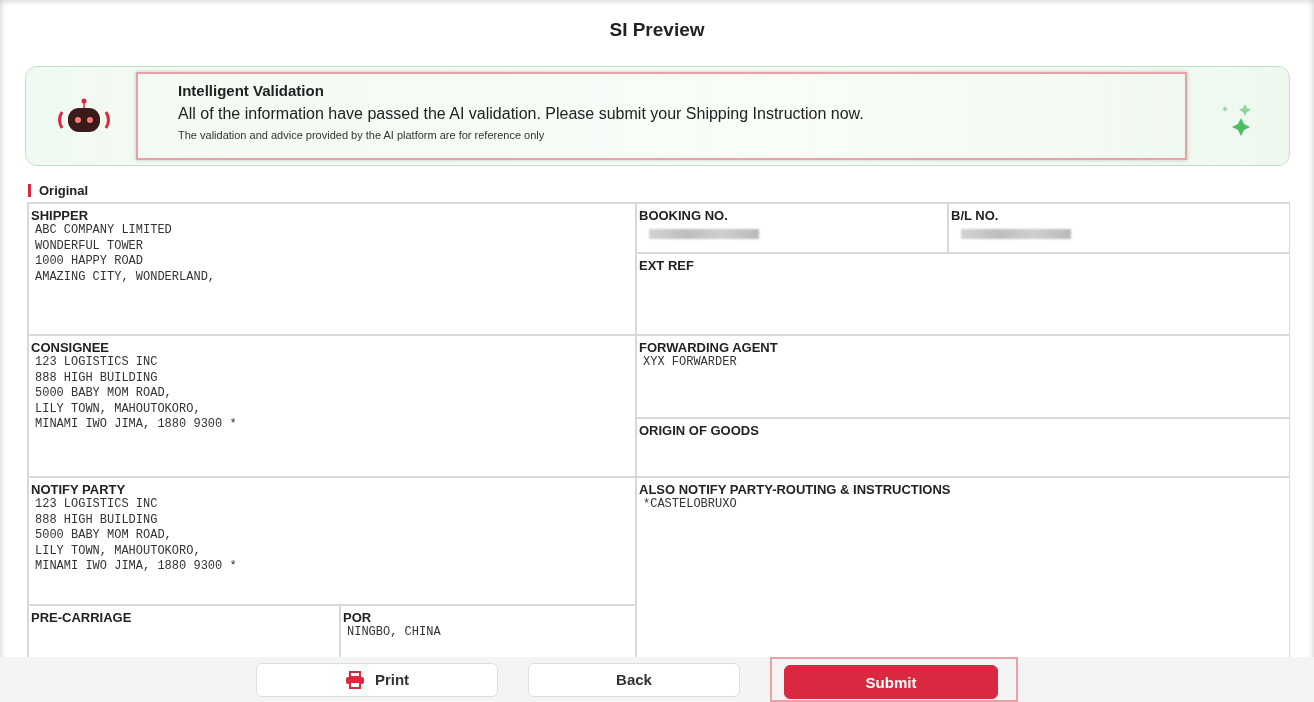 The height and width of the screenshot is (702, 1314). Describe the element at coordinates (103, 231) in the screenshot. I see `field-value: ABC COMPANY LIMITED` at that location.